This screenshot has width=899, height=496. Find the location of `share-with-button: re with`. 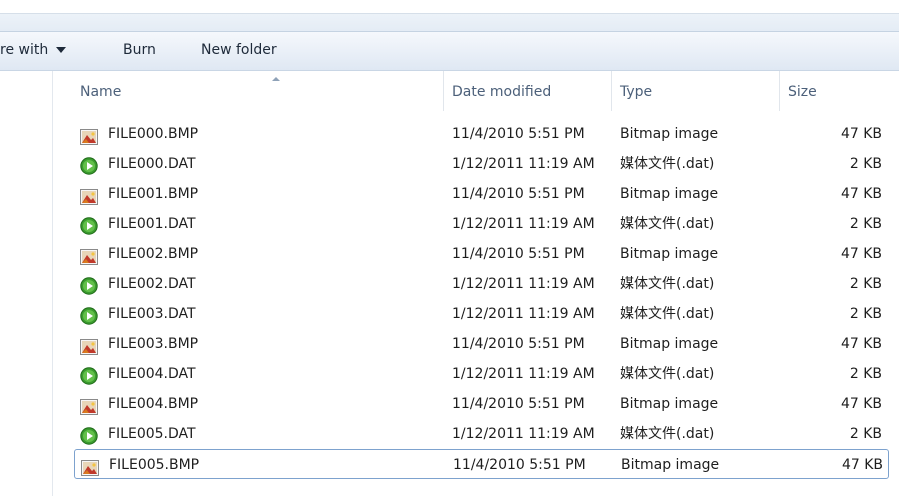

share-with-button: re with is located at coordinates (33, 50).